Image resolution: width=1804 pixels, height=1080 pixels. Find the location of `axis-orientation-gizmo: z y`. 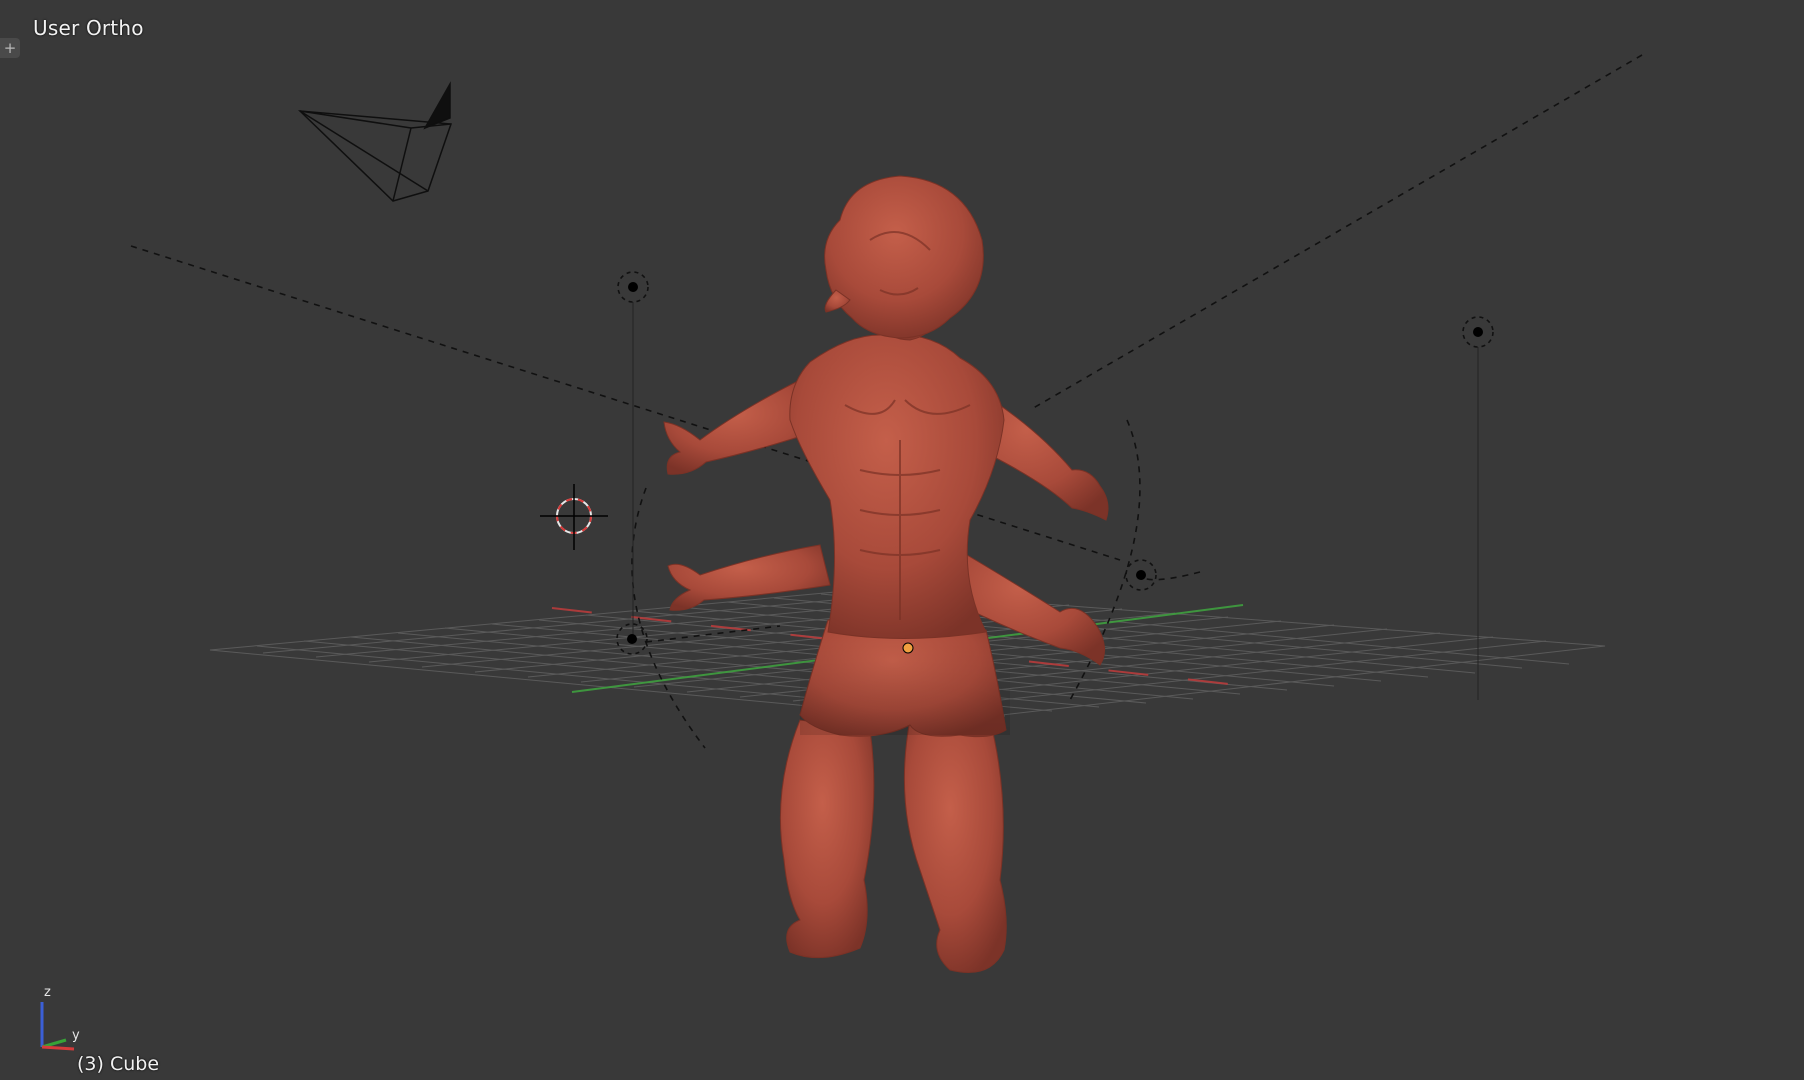

axis-orientation-gizmo: z y is located at coordinates (60, 1018).